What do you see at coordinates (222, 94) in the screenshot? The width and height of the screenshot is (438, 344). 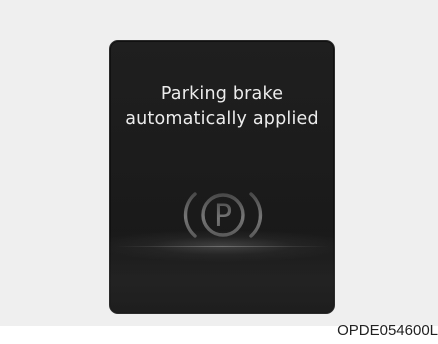 I see `message-line-1: Parking brake` at bounding box center [222, 94].